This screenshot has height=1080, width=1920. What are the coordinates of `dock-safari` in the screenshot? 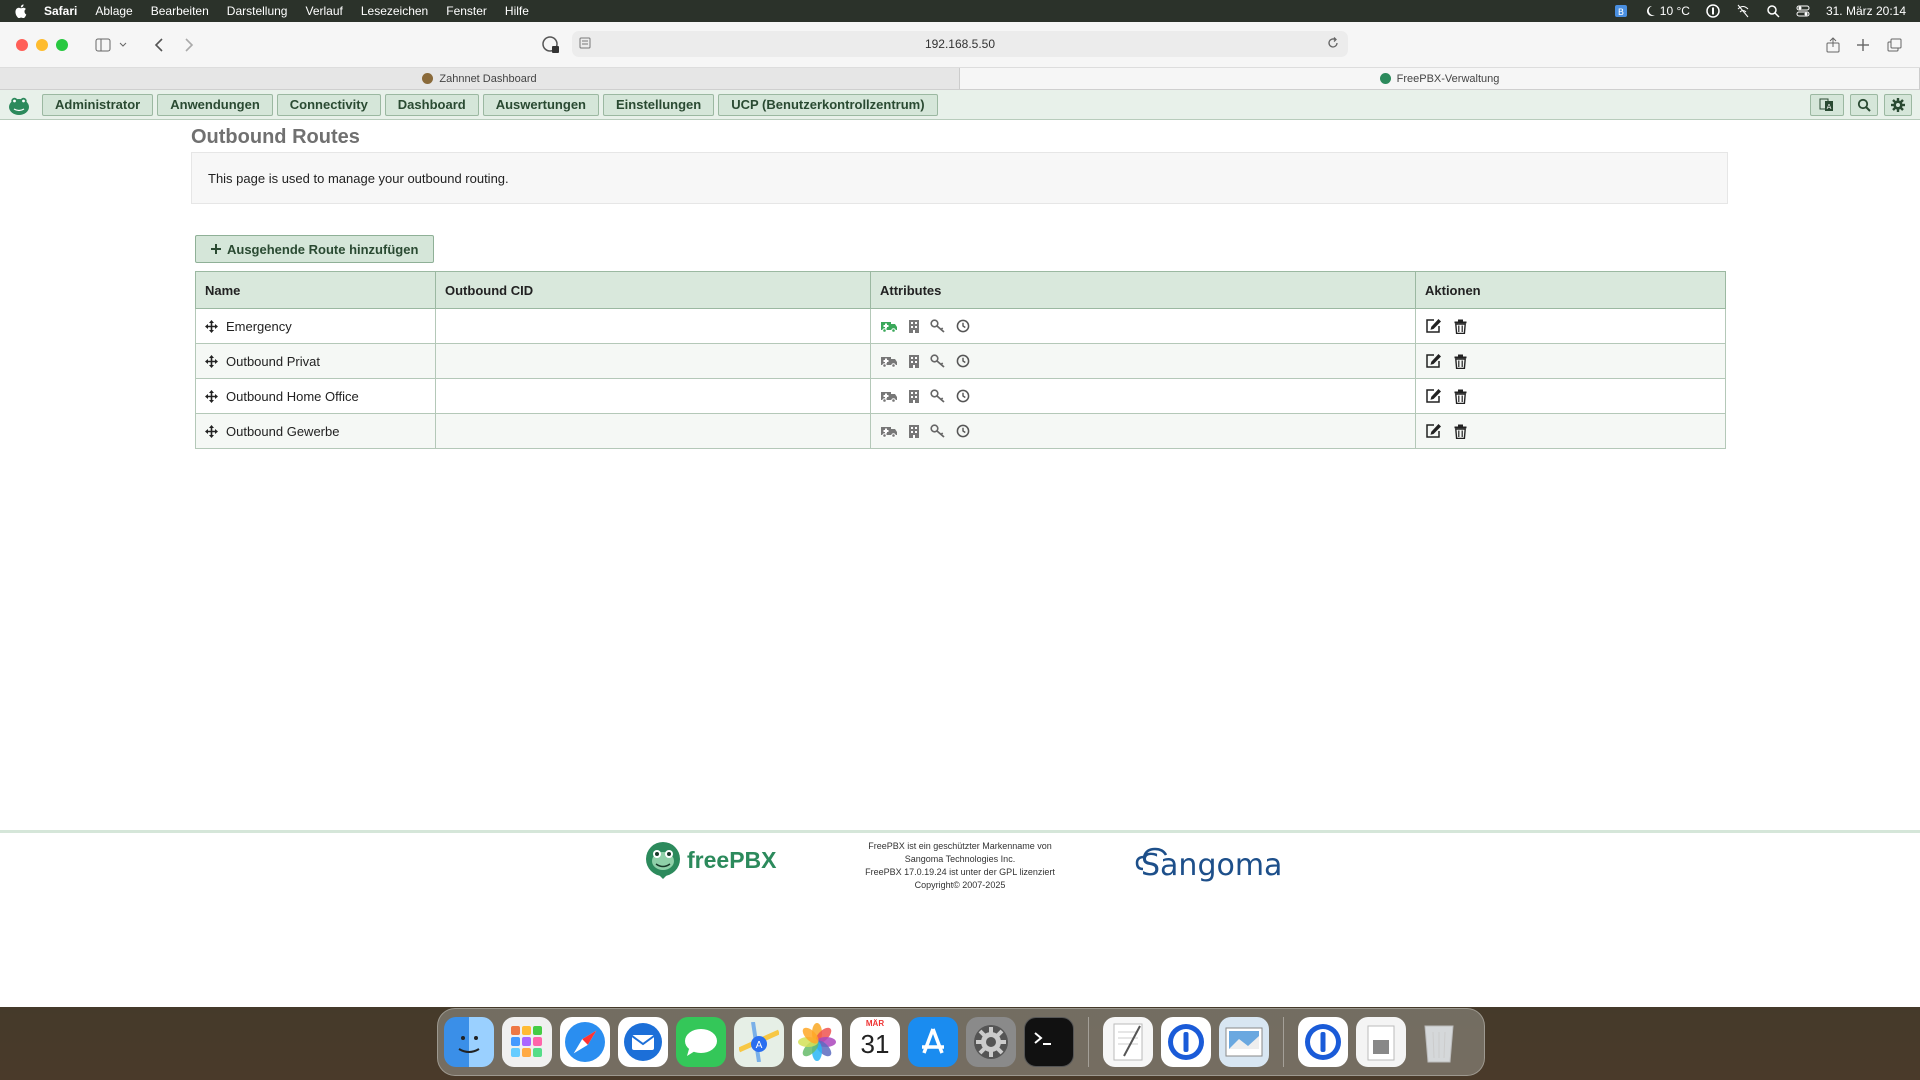 It's located at (585, 1042).